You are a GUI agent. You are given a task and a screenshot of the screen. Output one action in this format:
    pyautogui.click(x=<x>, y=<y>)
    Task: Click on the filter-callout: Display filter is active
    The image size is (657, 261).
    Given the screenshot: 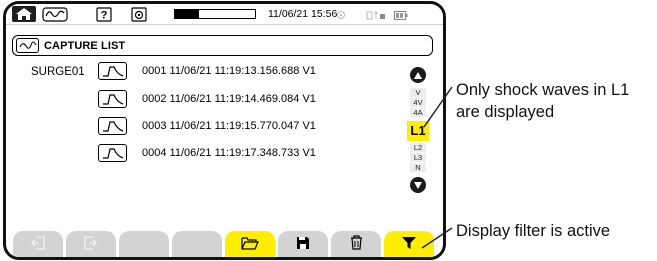 What is the action you would take?
    pyautogui.click(x=533, y=231)
    